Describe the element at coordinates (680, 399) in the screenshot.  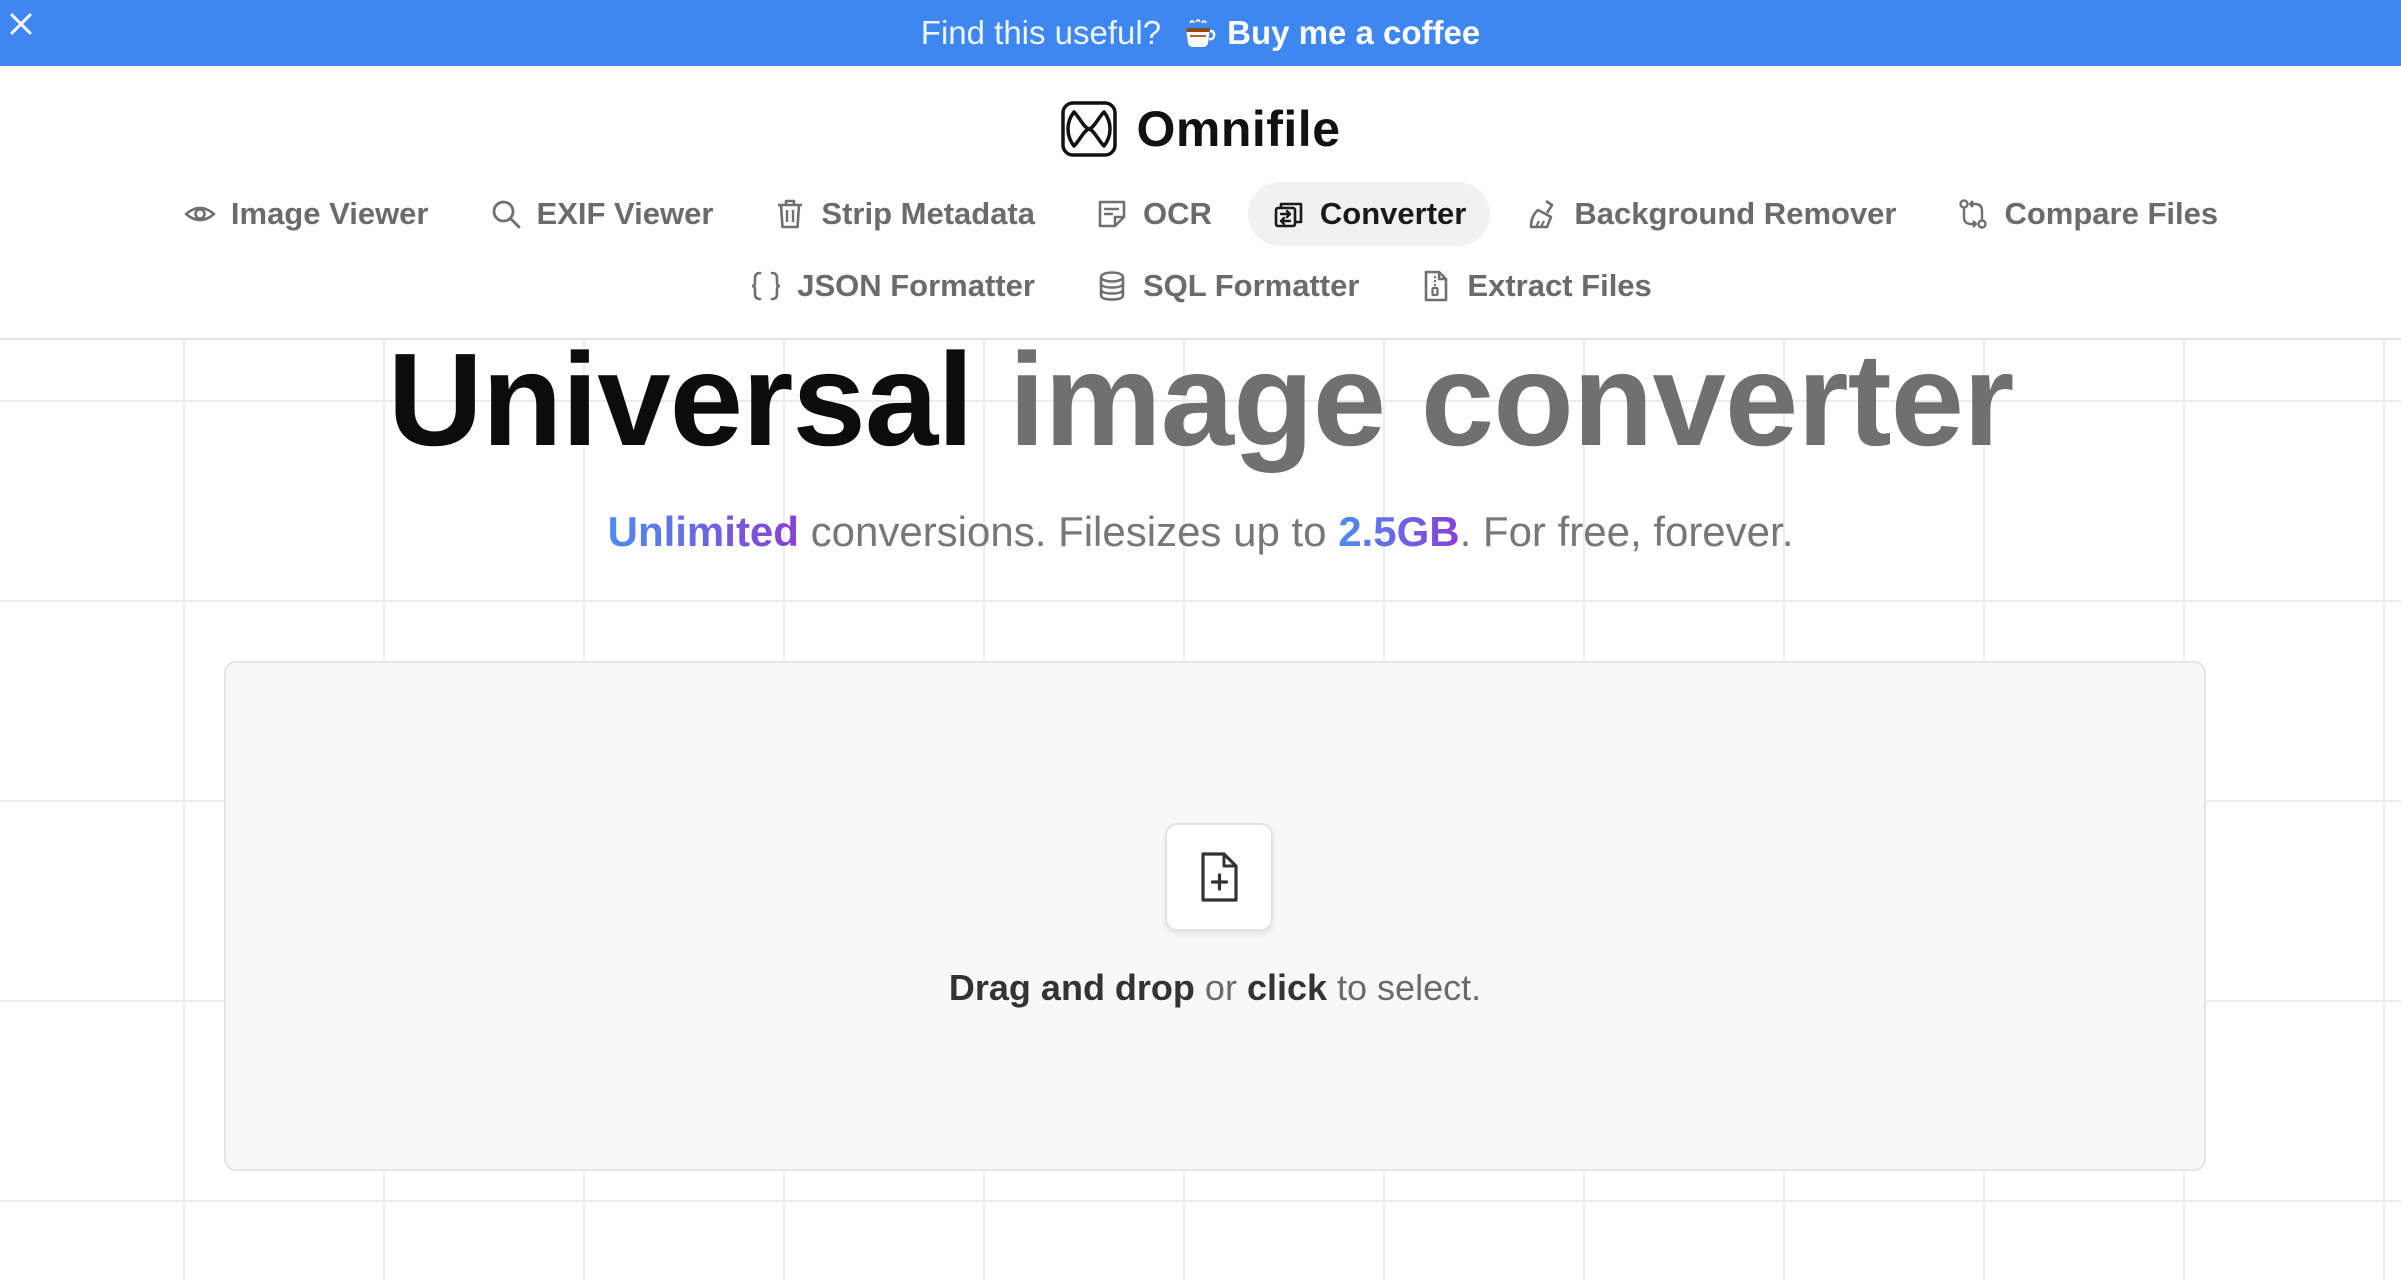
I see `page-title-dark: Universal` at that location.